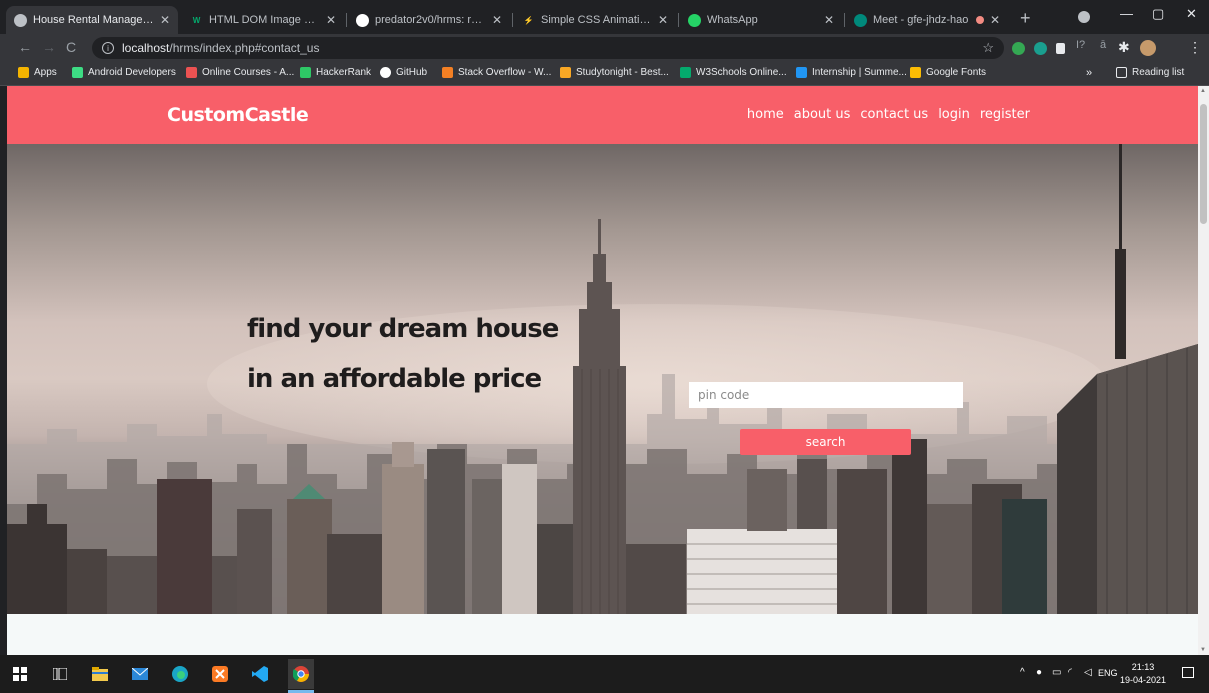  Describe the element at coordinates (1039, 672) in the screenshot. I see `microphone-icon: ●` at that location.